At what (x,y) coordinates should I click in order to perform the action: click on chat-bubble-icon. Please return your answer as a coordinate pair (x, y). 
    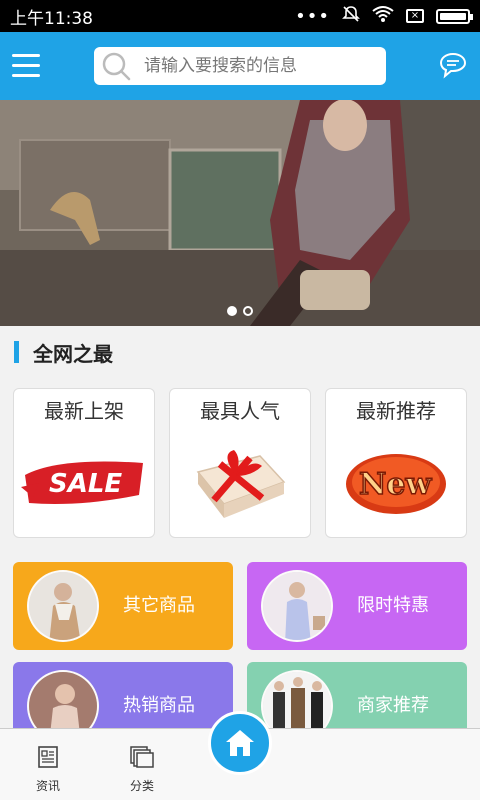
    Looking at the image, I should click on (453, 65).